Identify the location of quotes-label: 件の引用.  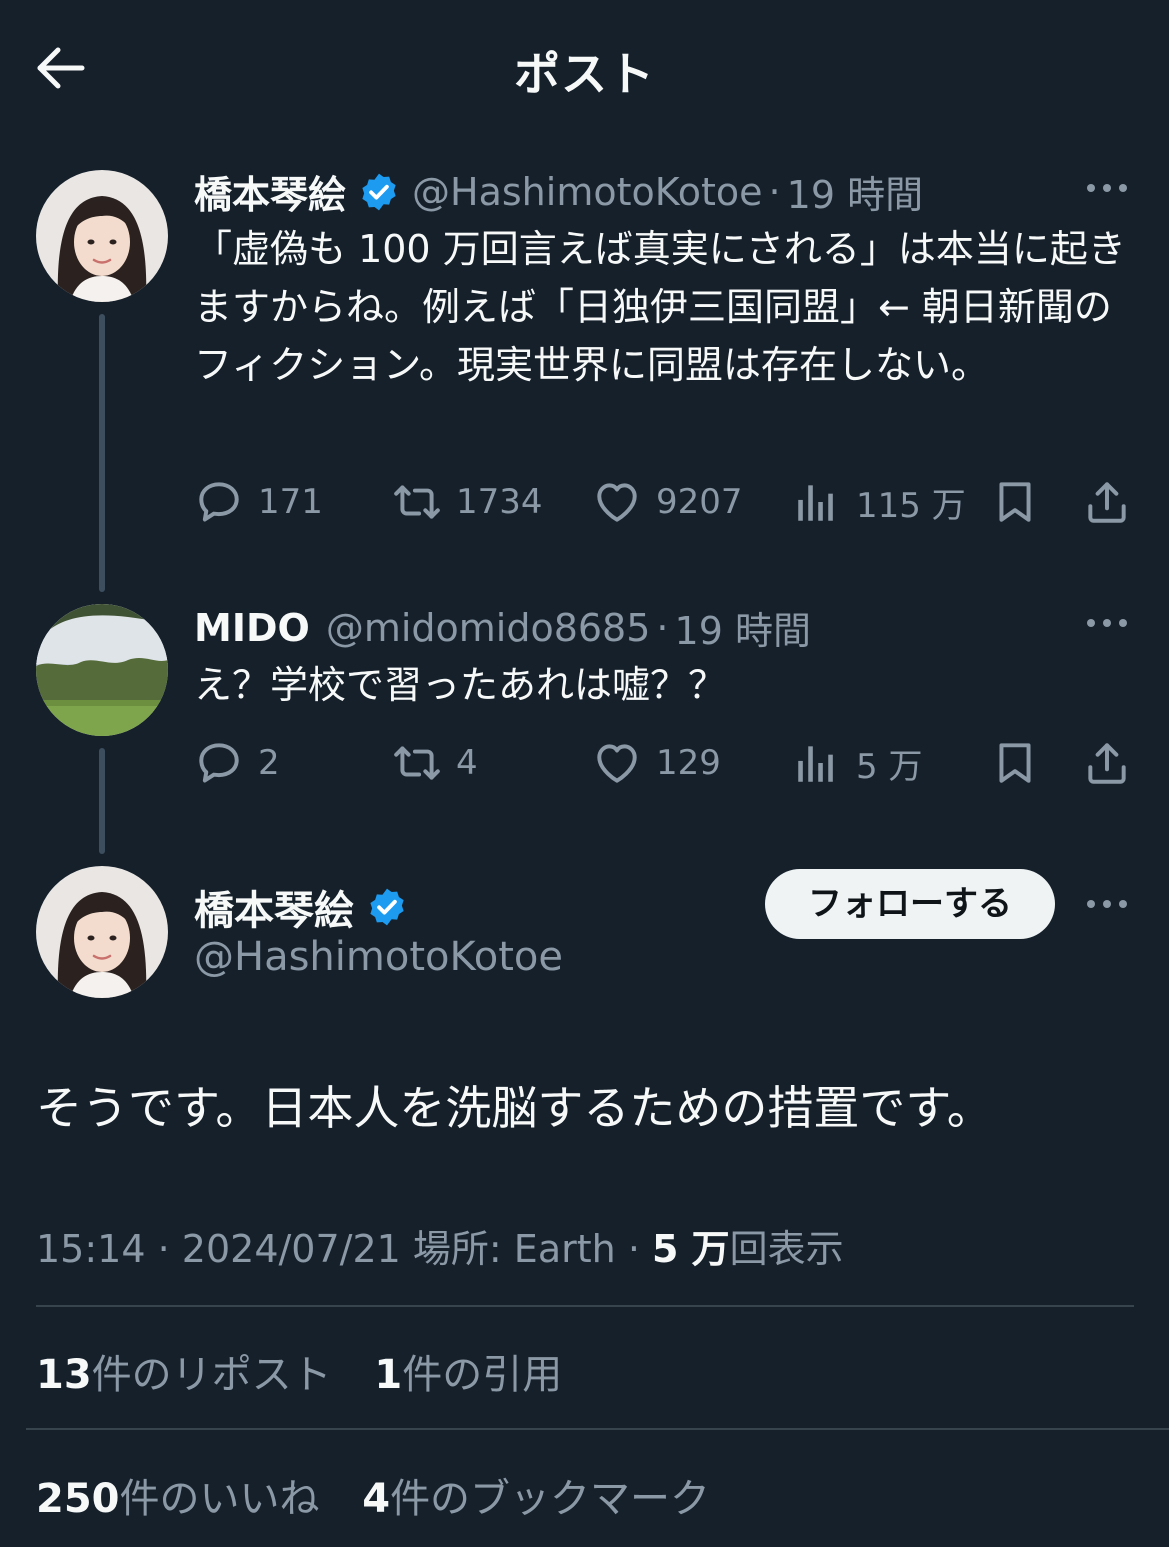
(482, 1375).